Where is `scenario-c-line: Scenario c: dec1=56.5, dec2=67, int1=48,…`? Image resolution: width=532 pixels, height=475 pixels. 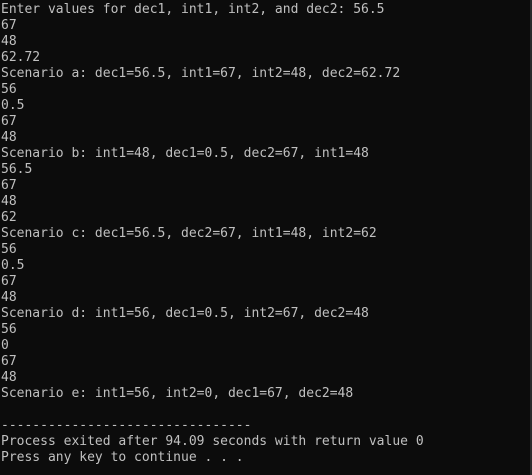
scenario-c-line: Scenario c: dec1=56.5, dec2=67, int1=48,… is located at coordinates (189, 233).